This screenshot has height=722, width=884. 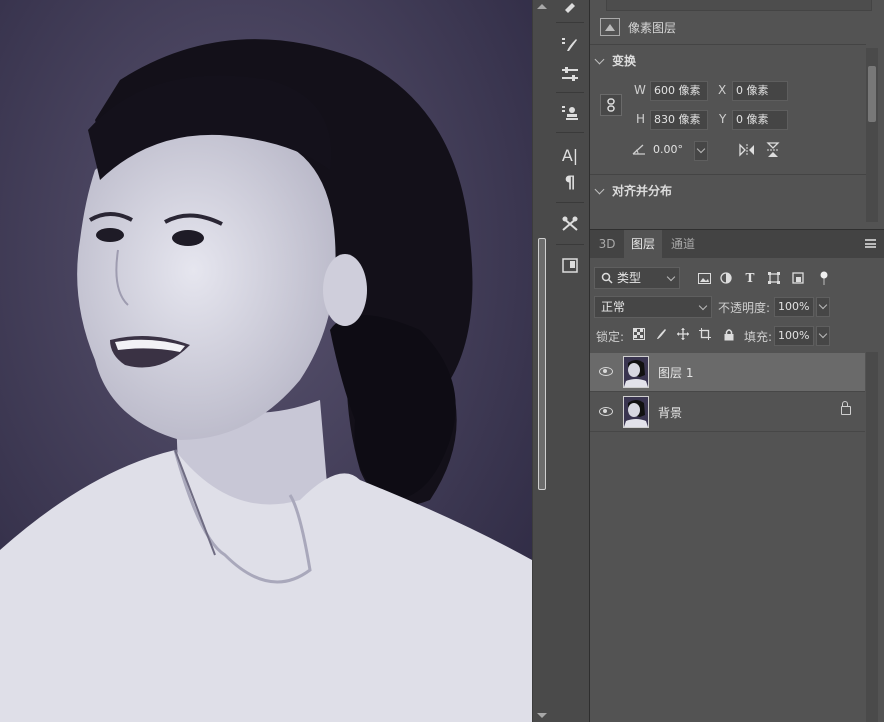 What do you see at coordinates (643, 244) in the screenshot?
I see `tab-layers: 图层` at bounding box center [643, 244].